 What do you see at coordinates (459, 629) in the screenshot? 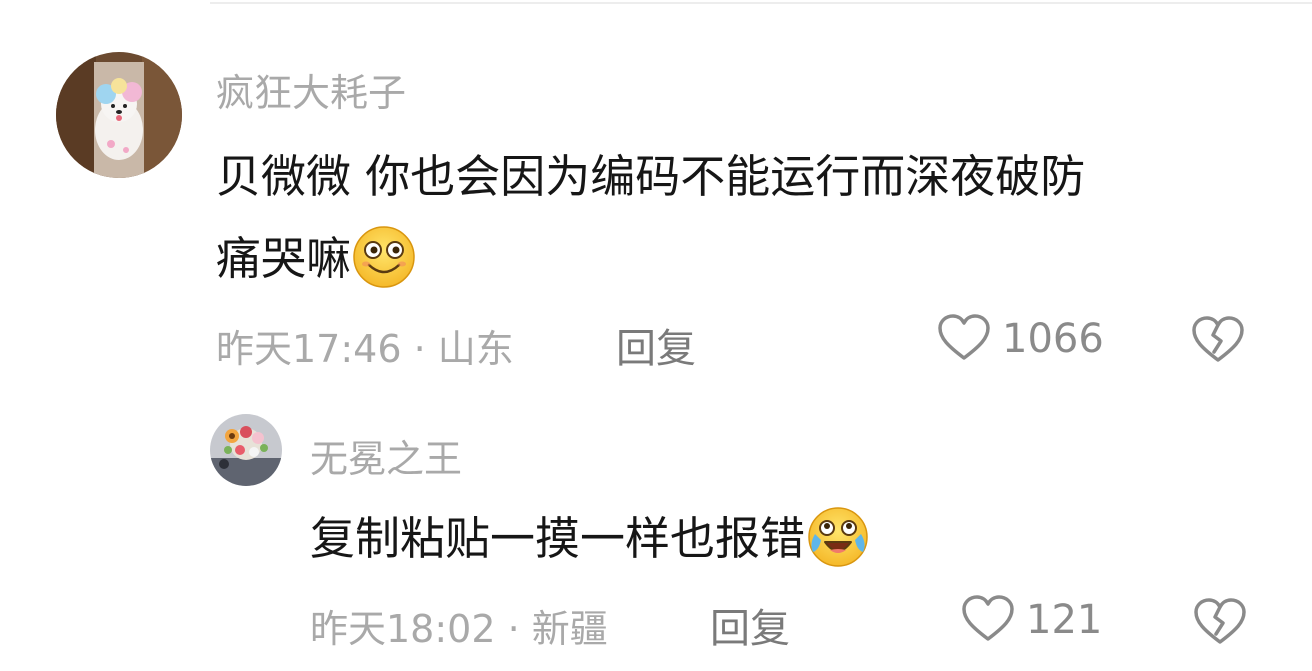
I see `comment-meta: 昨天18:02 · 新疆` at bounding box center [459, 629].